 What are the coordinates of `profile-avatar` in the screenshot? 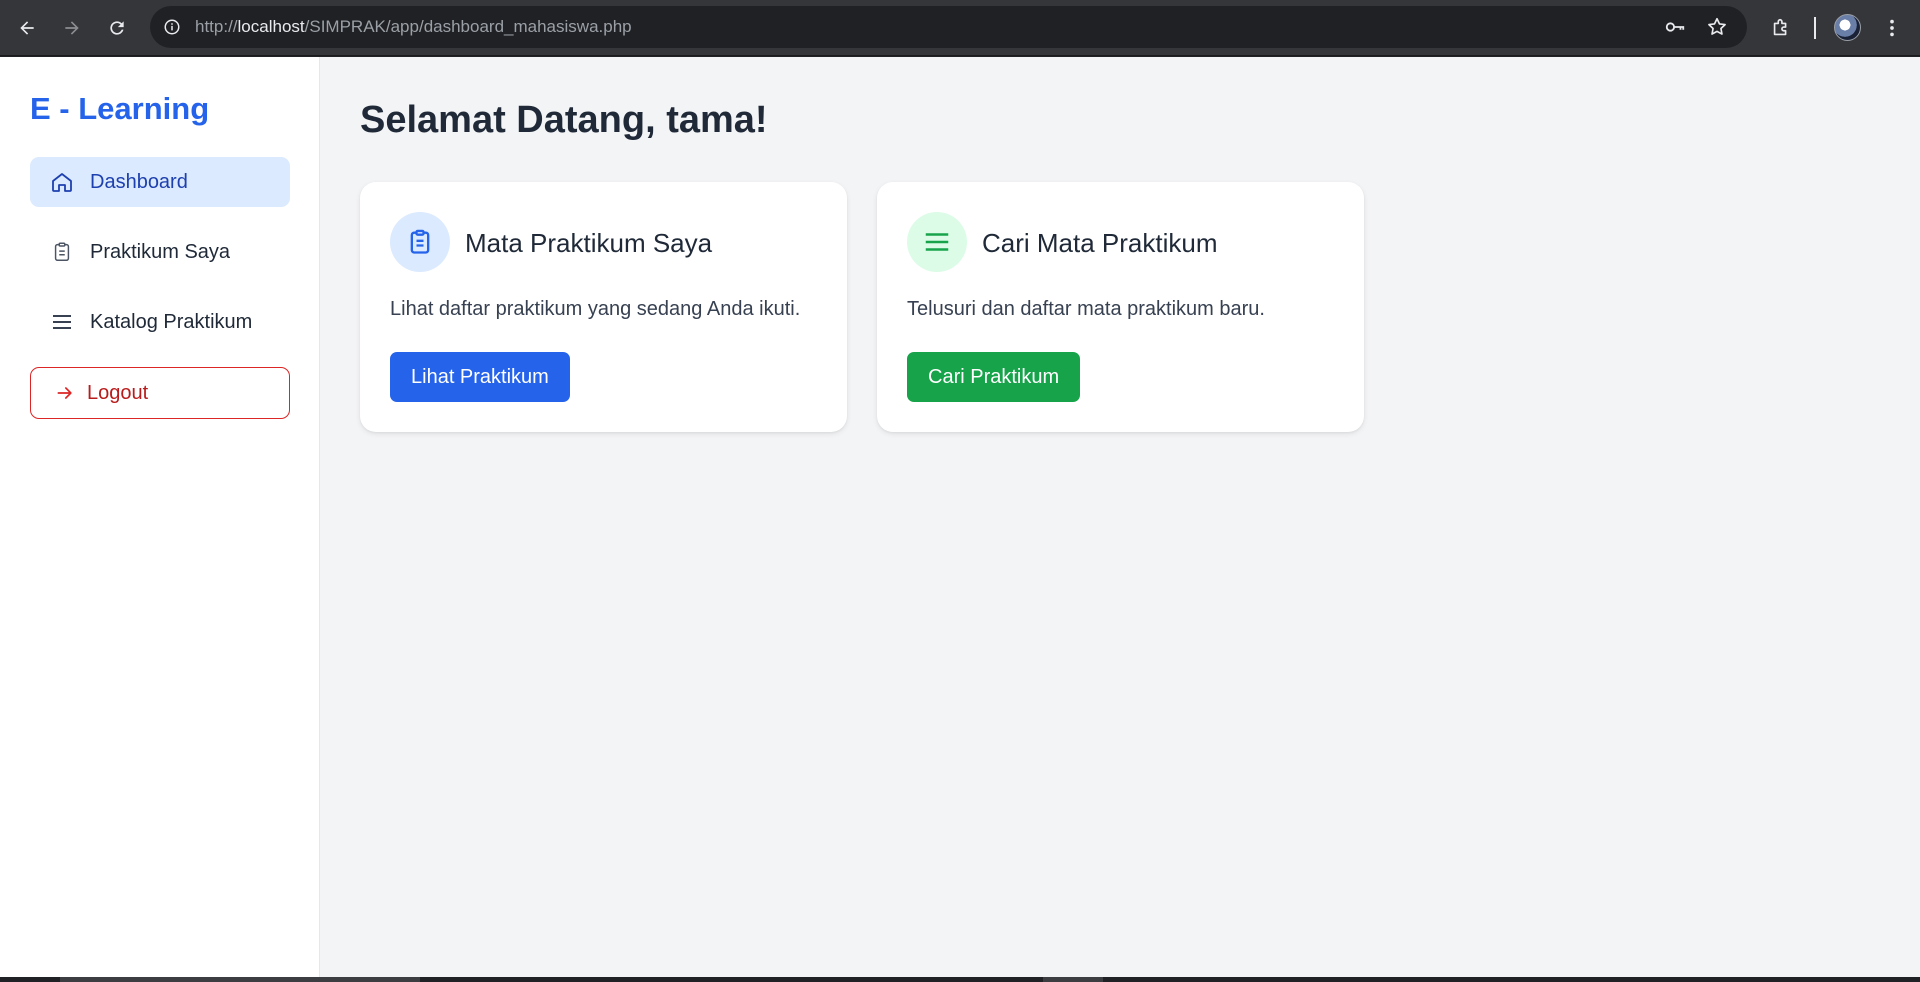 It's located at (1847, 27).